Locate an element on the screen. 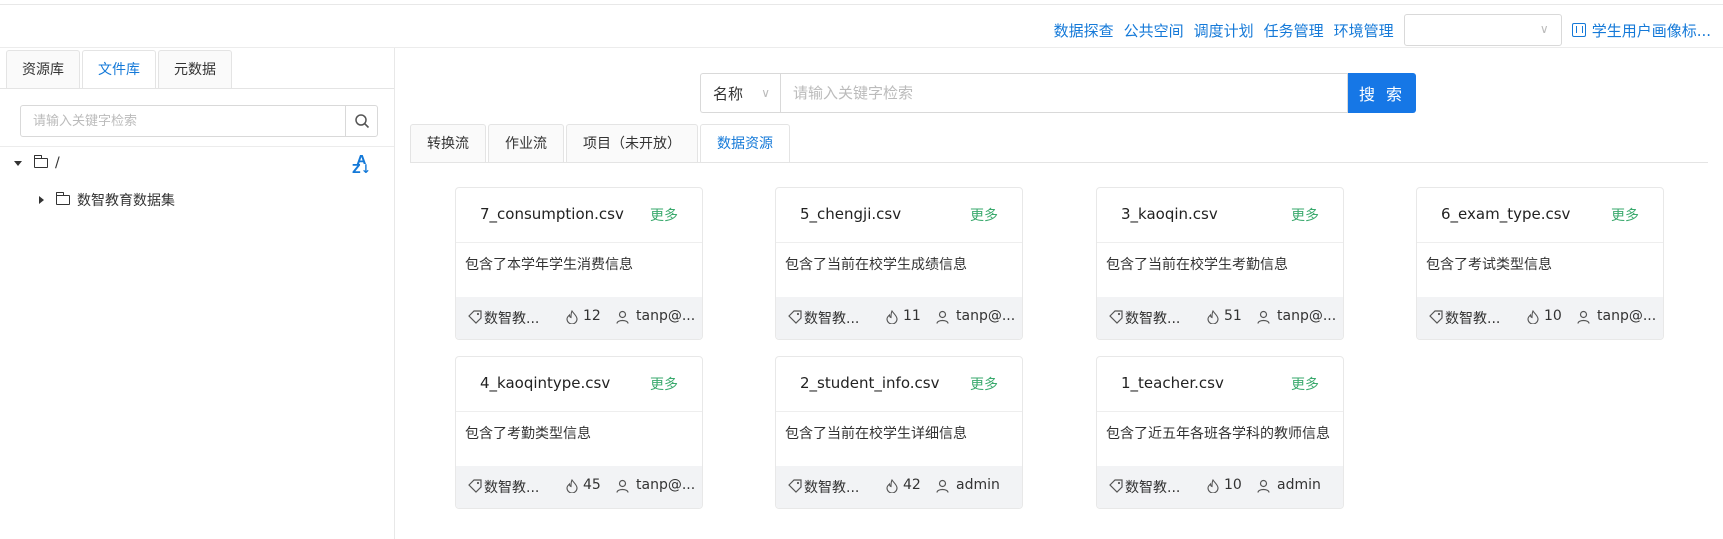 The height and width of the screenshot is (539, 1723). card-owner: admin is located at coordinates (978, 485).